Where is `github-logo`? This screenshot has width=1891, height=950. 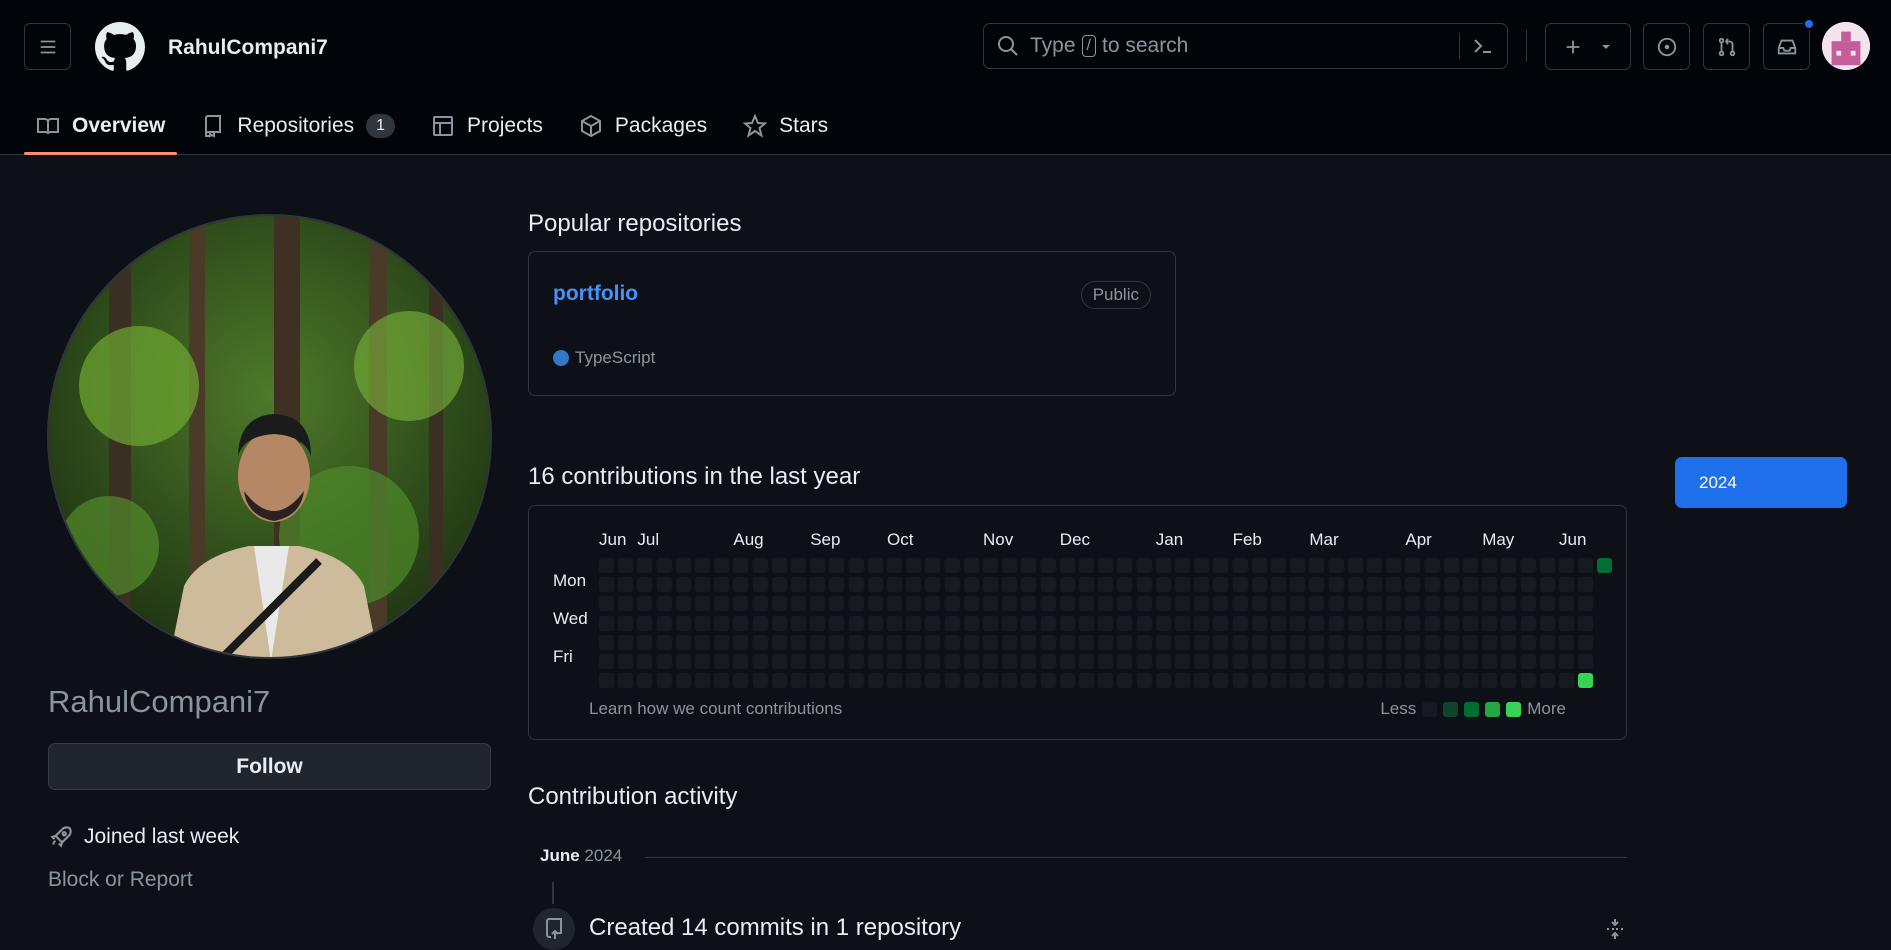 github-logo is located at coordinates (120, 47).